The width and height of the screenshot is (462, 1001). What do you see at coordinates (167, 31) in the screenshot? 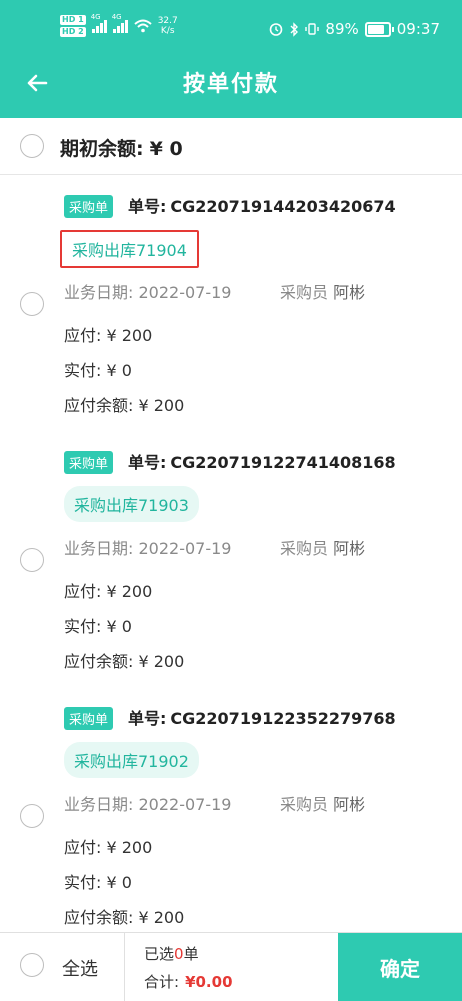
I see `speed-unit: K/s` at bounding box center [167, 31].